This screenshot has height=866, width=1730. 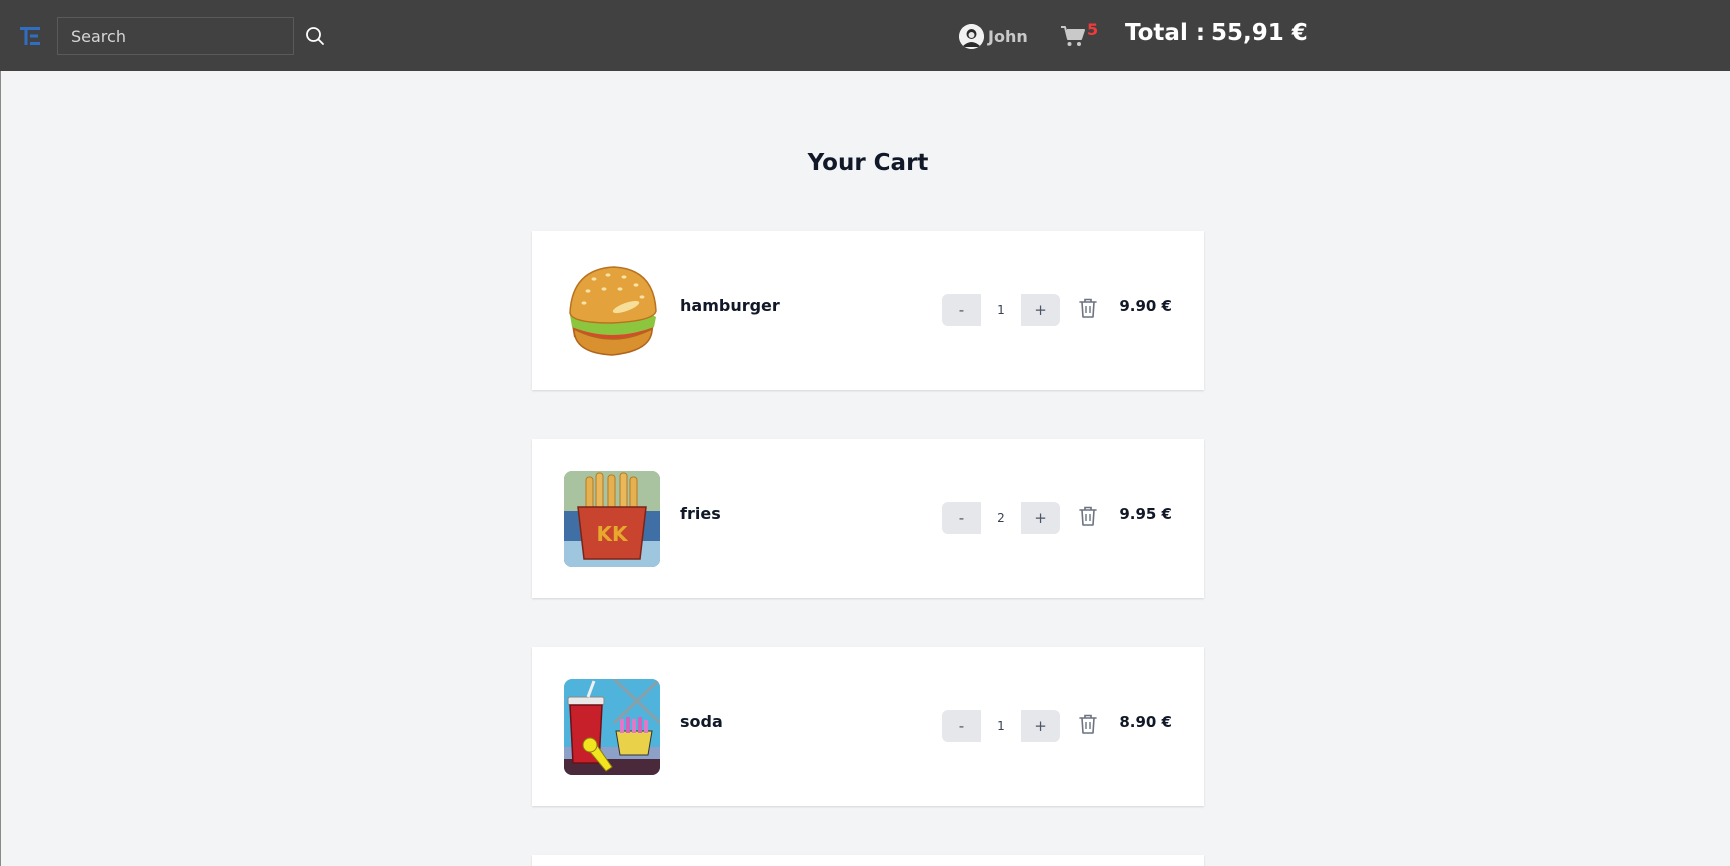 I want to click on page-left-border, so click(x=0, y=468).